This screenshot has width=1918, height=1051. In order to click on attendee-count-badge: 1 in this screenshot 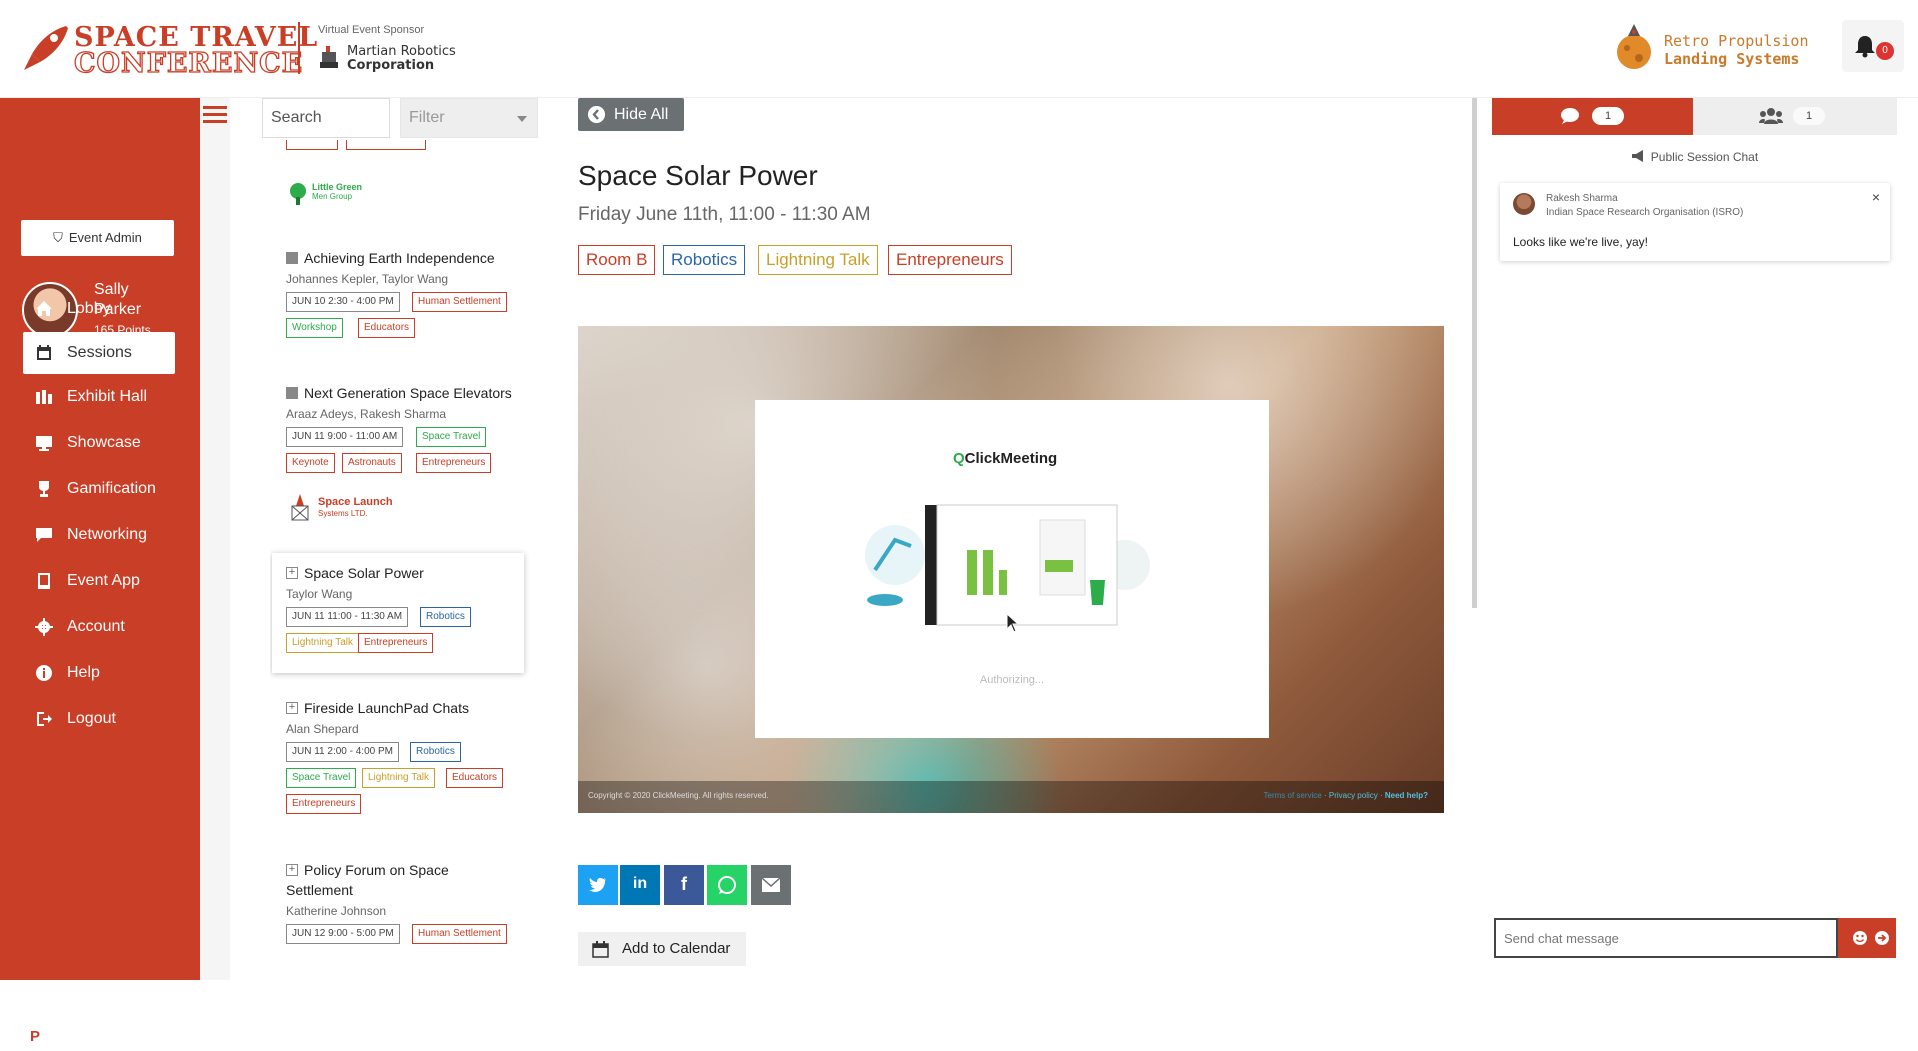, I will do `click(1809, 116)`.